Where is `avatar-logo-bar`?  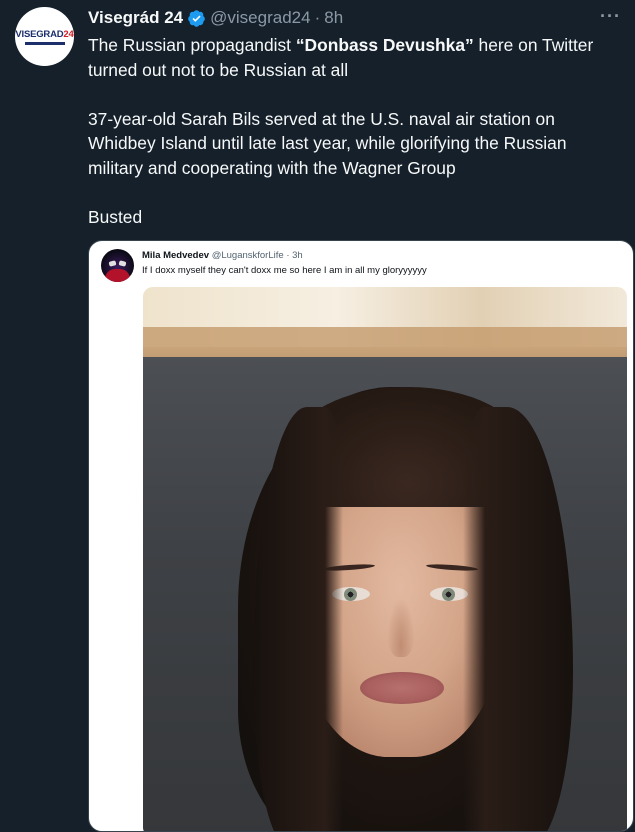 avatar-logo-bar is located at coordinates (44, 43).